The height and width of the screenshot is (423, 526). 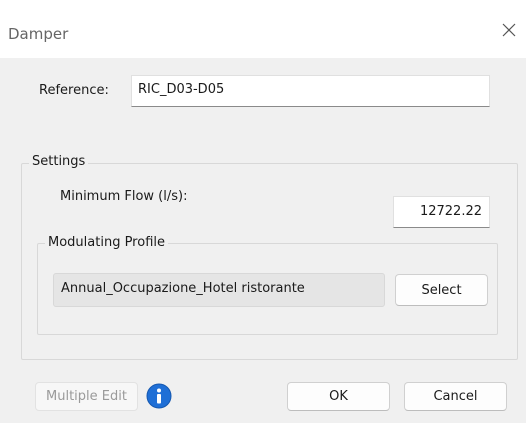 I want to click on minimum-flow-field: 12722.22, so click(x=441, y=212).